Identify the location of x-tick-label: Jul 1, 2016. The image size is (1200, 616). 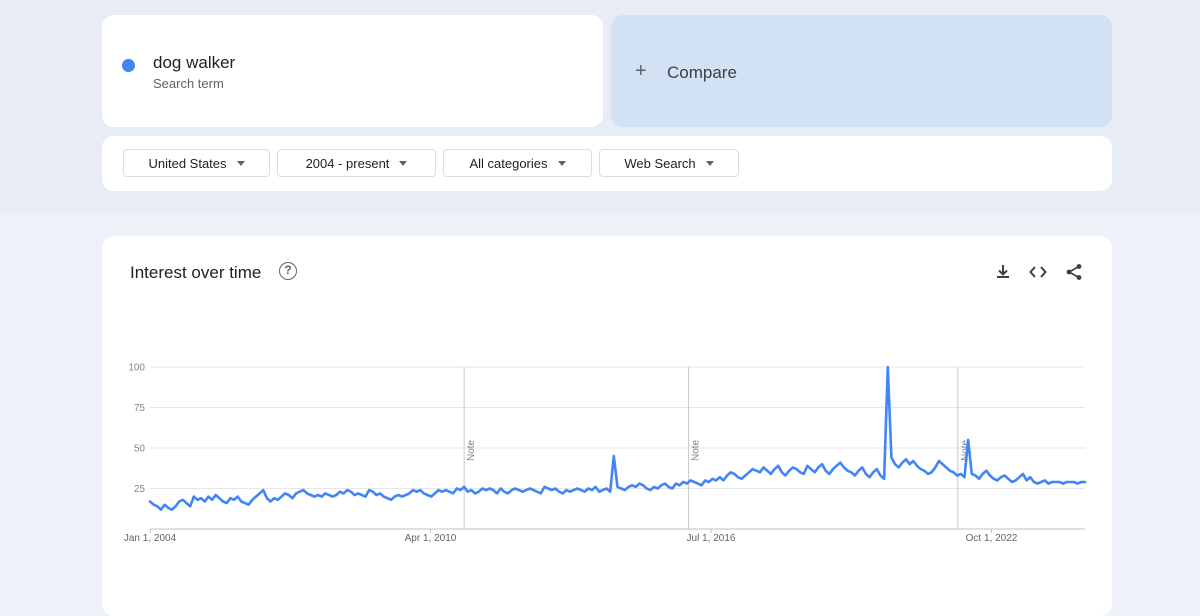
(711, 538).